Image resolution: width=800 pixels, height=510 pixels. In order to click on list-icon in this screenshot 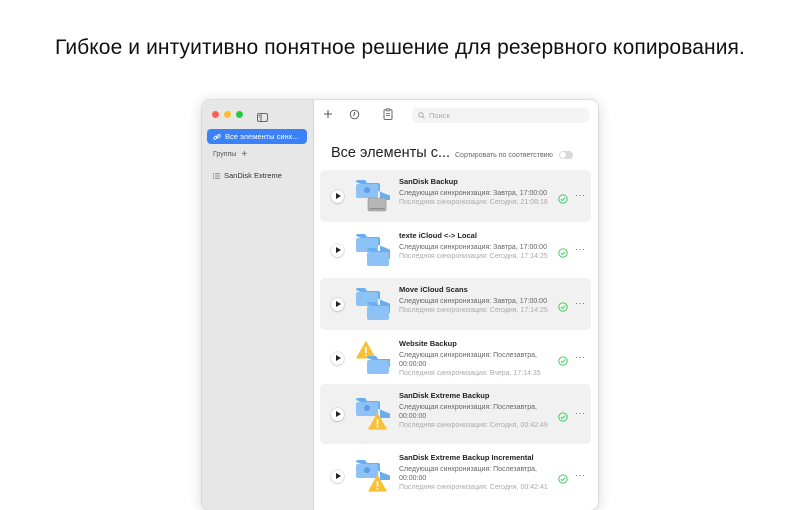, I will do `click(216, 175)`.